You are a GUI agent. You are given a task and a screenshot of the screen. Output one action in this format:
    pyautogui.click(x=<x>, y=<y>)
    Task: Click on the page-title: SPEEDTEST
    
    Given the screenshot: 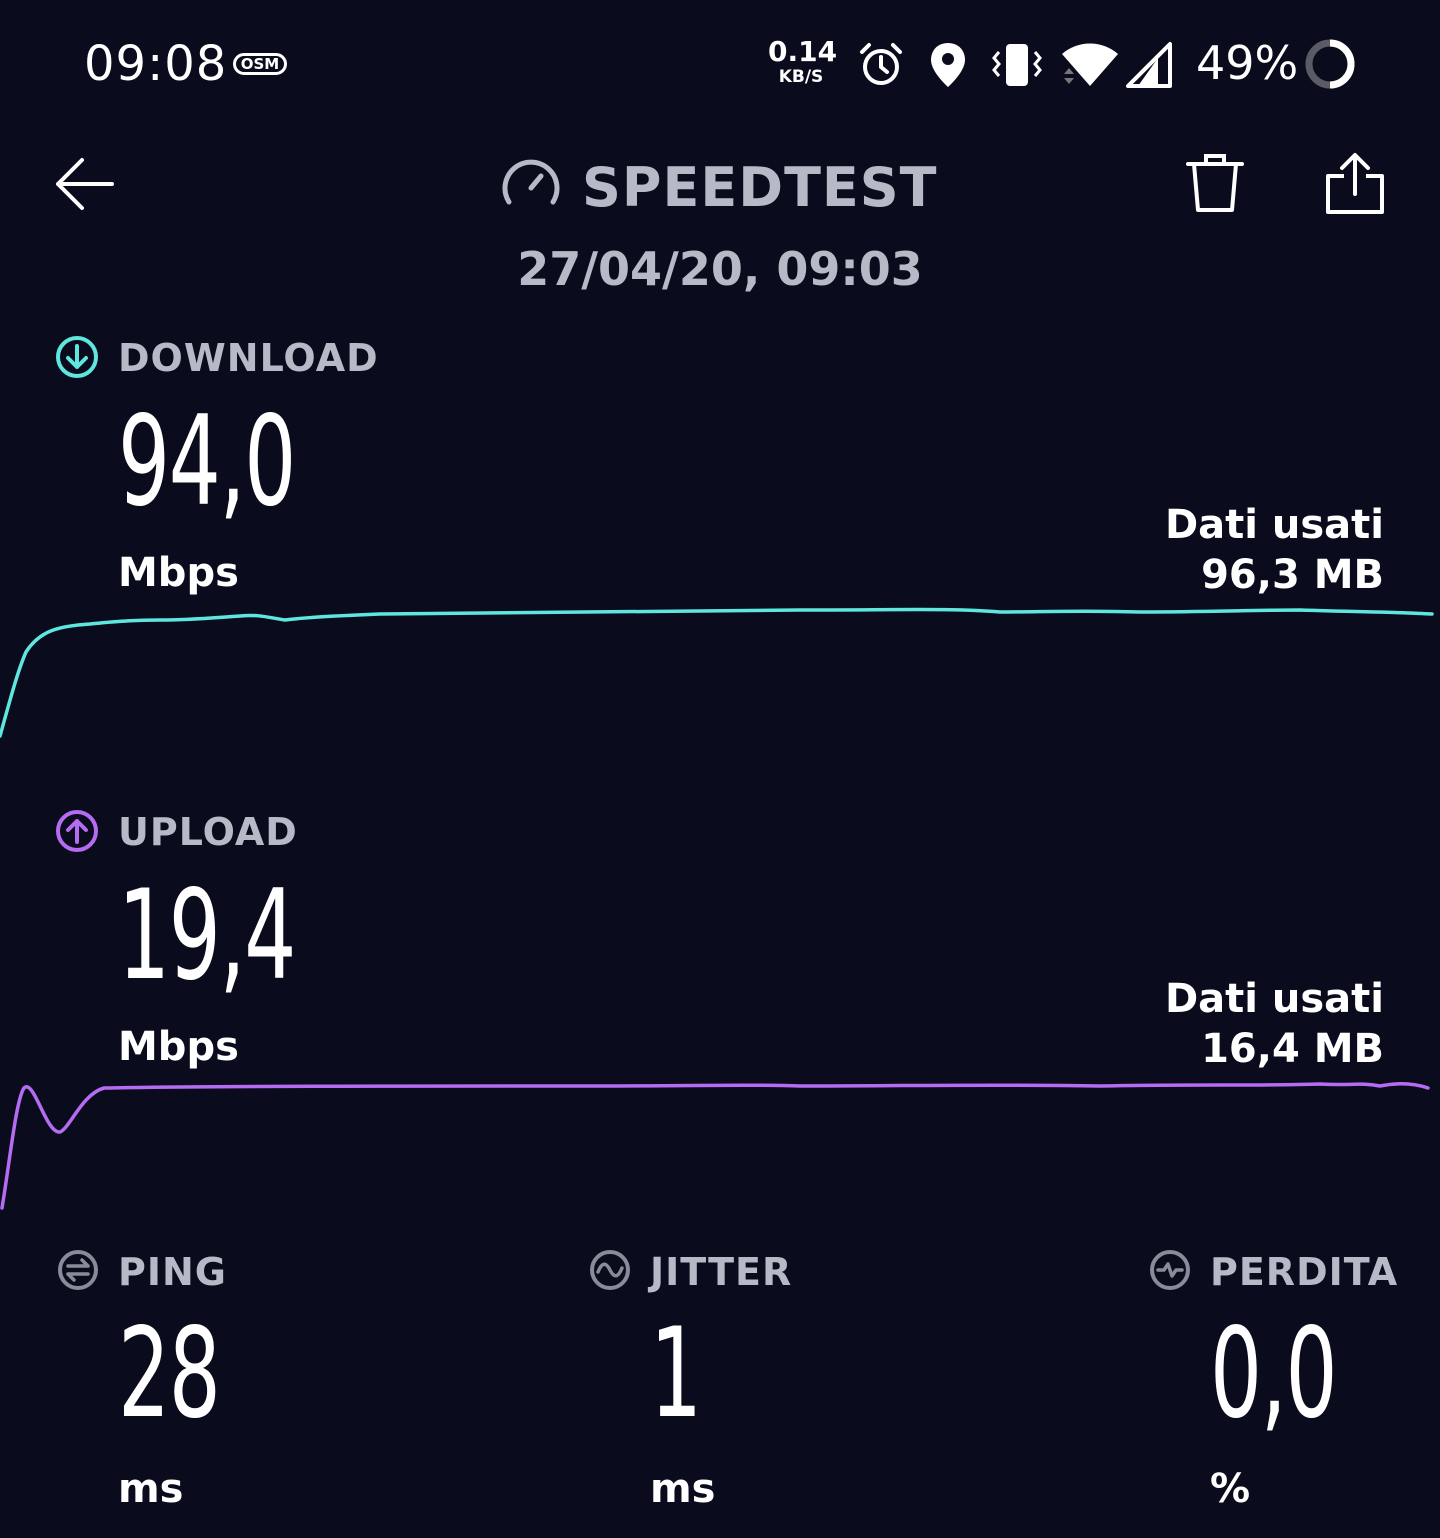 What is the action you would take?
    pyautogui.click(x=760, y=187)
    